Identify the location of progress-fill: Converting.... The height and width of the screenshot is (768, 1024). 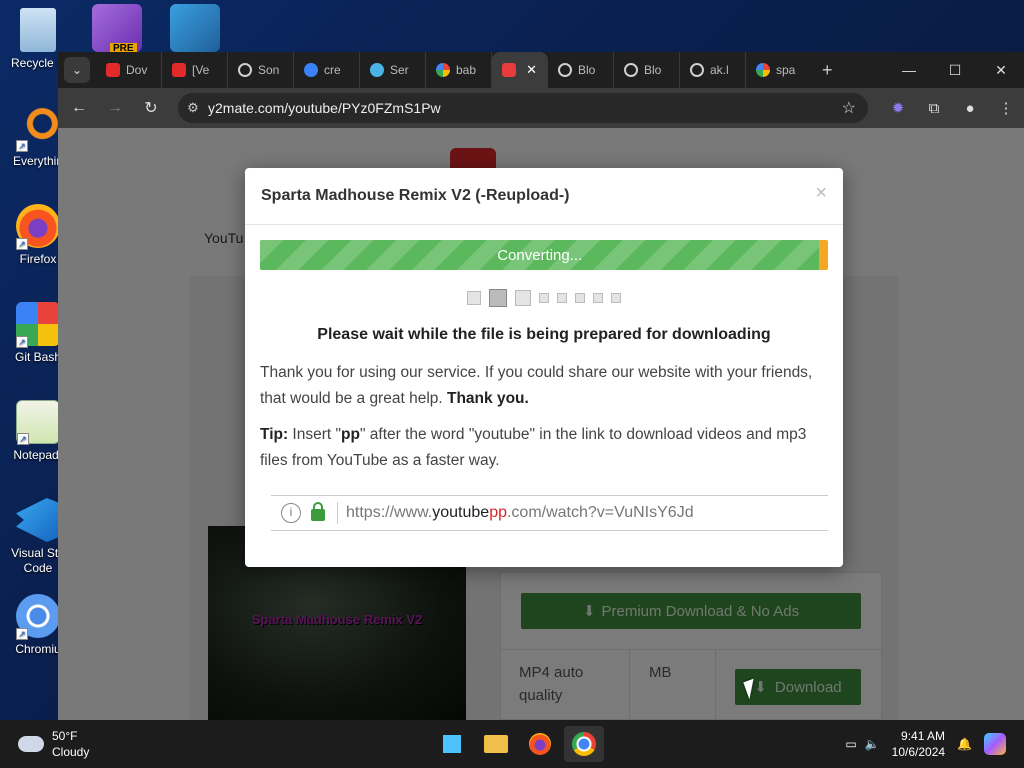
(540, 255).